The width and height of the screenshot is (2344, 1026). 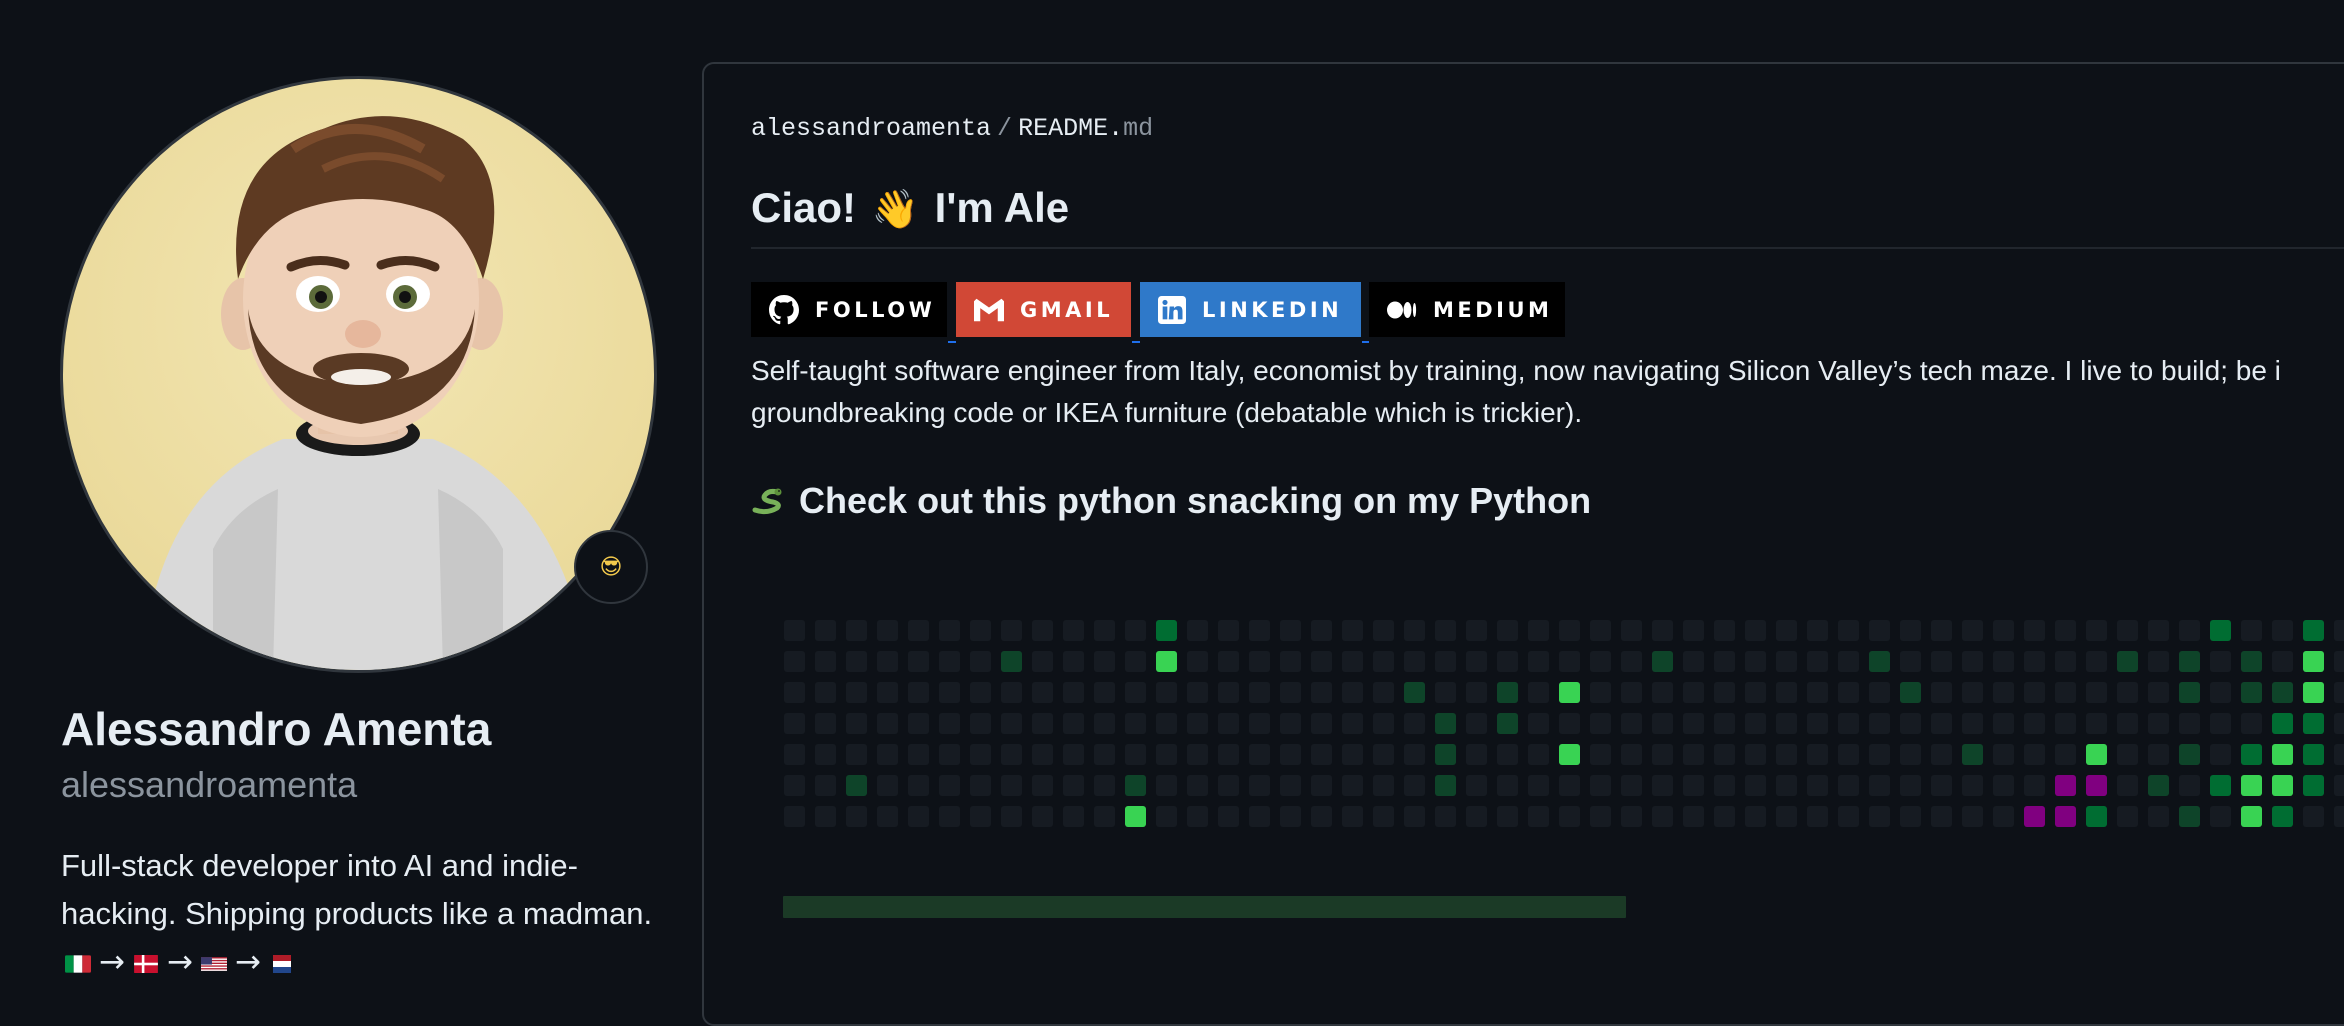 I want to click on gmail-badge: GMAIL, so click(x=1043, y=309).